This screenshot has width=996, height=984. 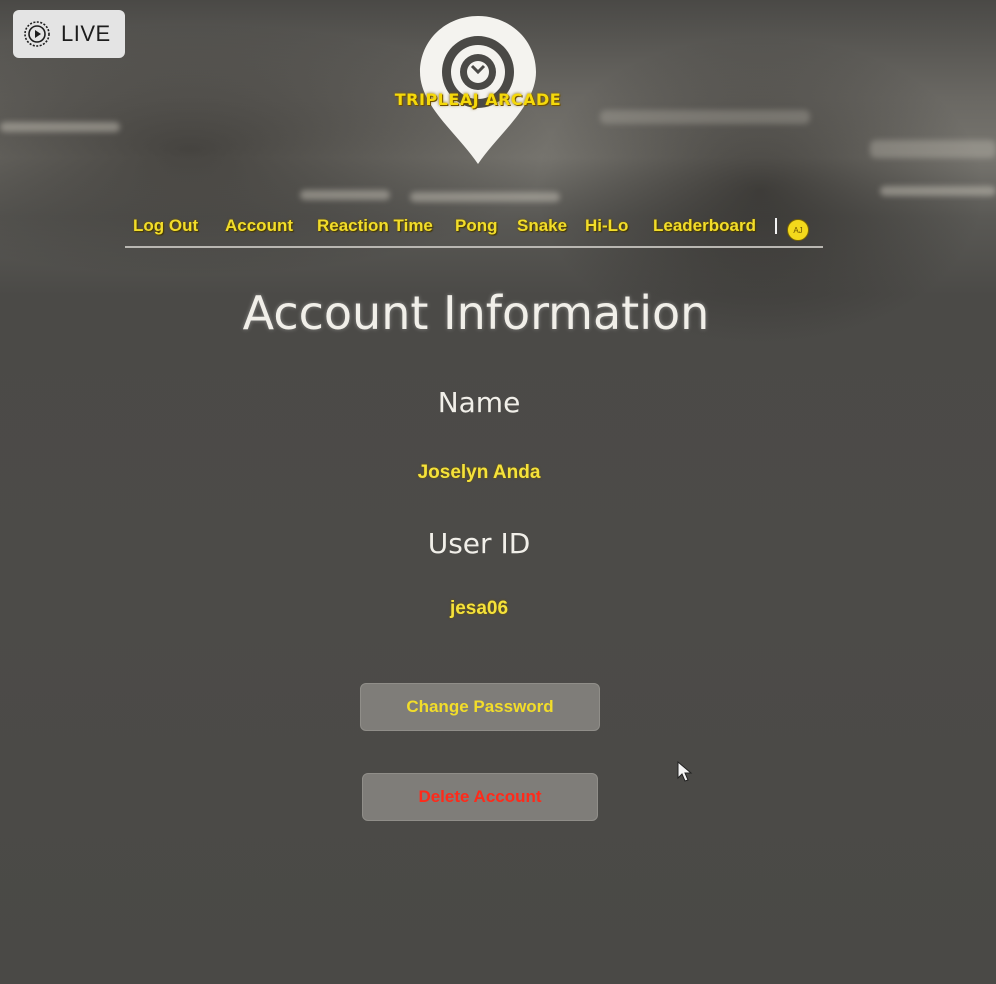 What do you see at coordinates (37, 34) in the screenshot?
I see `play-circle-icon` at bounding box center [37, 34].